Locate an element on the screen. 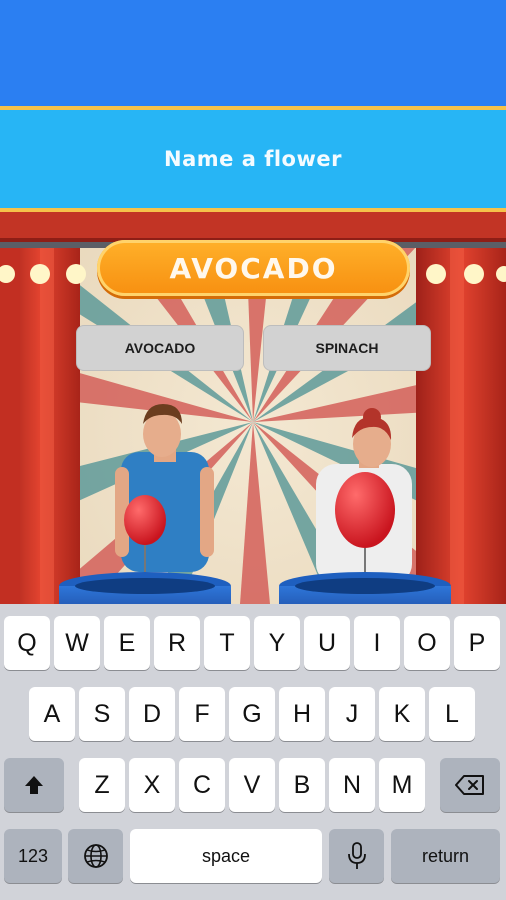 The height and width of the screenshot is (900, 506). key-f: F is located at coordinates (202, 714).